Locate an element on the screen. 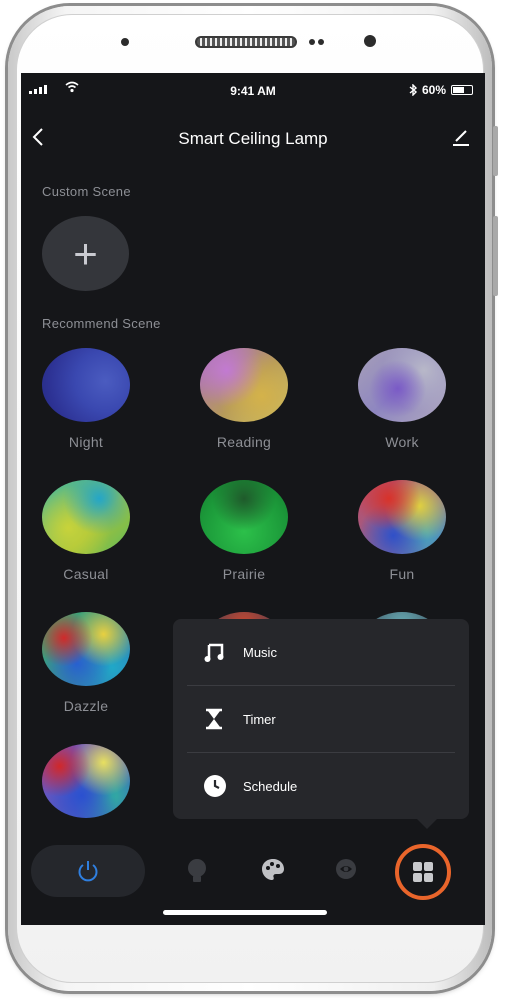 This screenshot has height=1006, width=506. power-icon is located at coordinates (88, 871).